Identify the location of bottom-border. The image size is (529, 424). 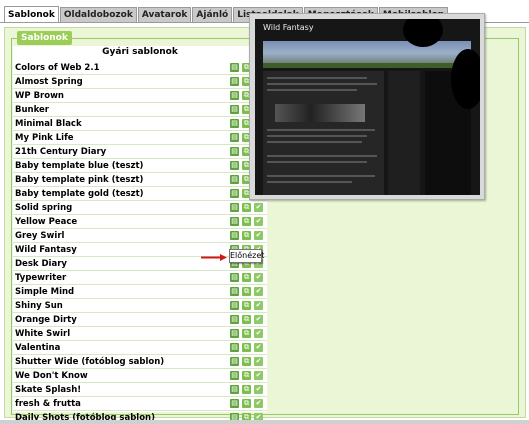
(264, 422).